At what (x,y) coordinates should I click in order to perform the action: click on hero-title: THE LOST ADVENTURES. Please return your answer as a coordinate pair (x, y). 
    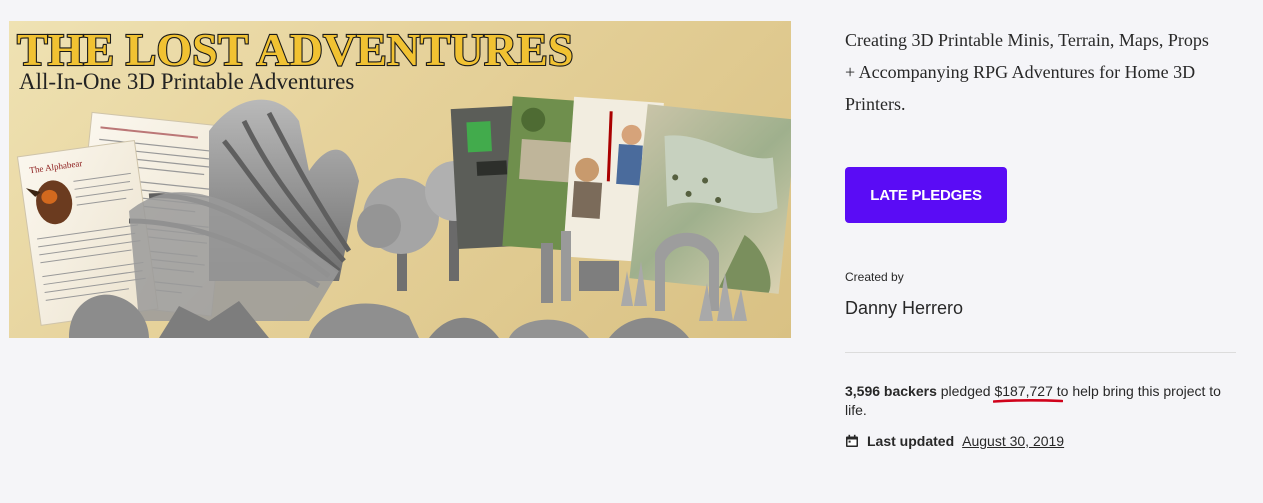
    Looking at the image, I should click on (295, 49).